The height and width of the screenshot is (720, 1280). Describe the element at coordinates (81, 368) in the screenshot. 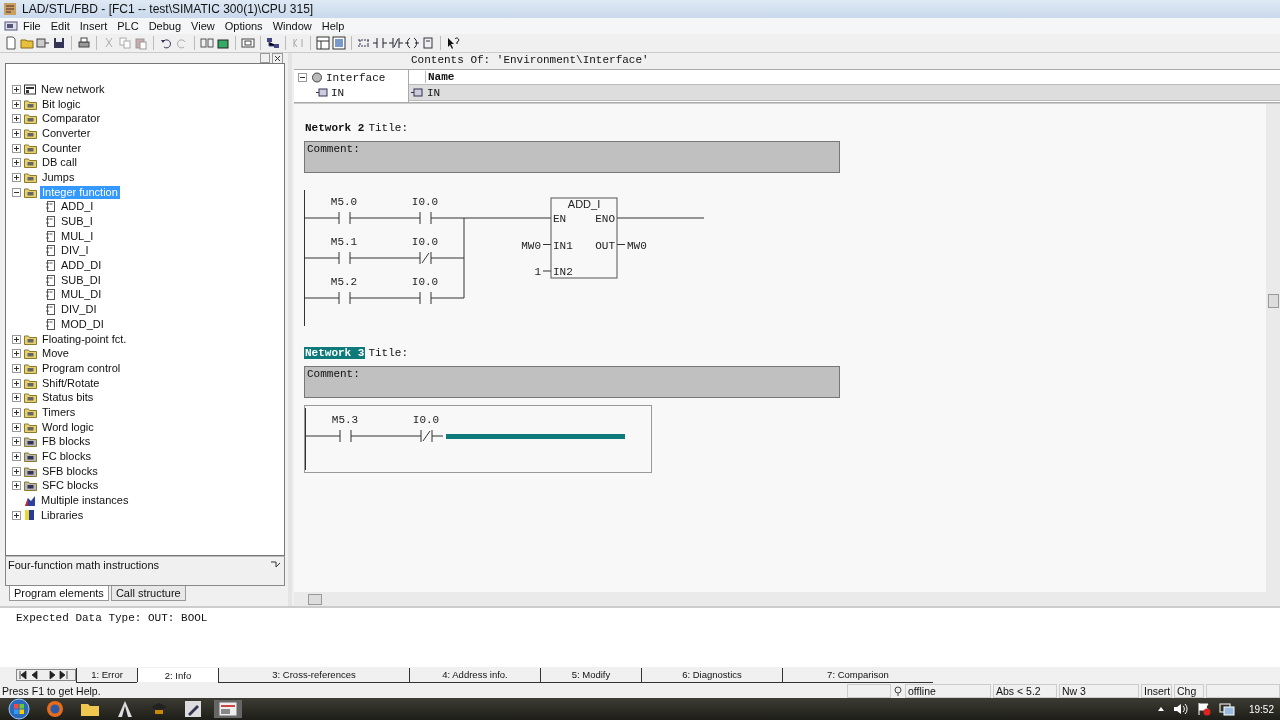

I see `tree-item: Program control` at that location.